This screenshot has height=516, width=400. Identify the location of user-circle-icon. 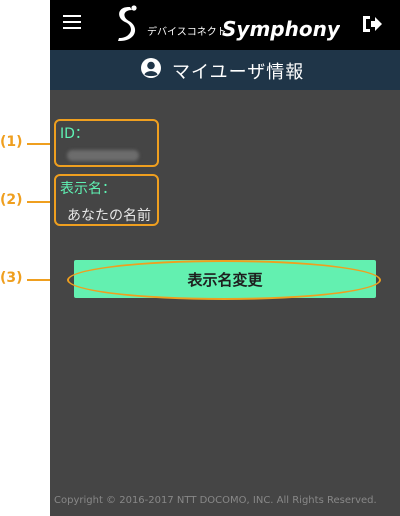
(151, 68).